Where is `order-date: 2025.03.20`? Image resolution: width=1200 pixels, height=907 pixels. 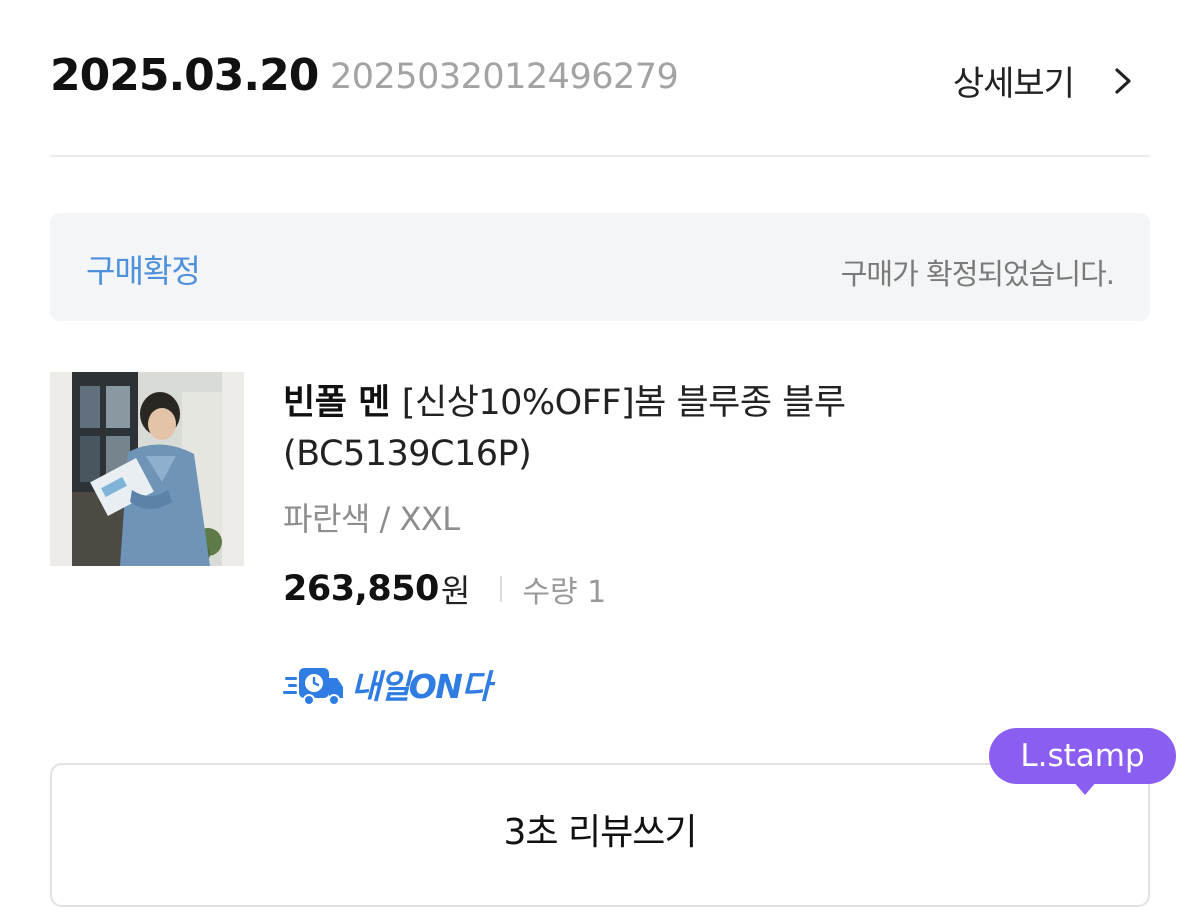
order-date: 2025.03.20 is located at coordinates (184, 75).